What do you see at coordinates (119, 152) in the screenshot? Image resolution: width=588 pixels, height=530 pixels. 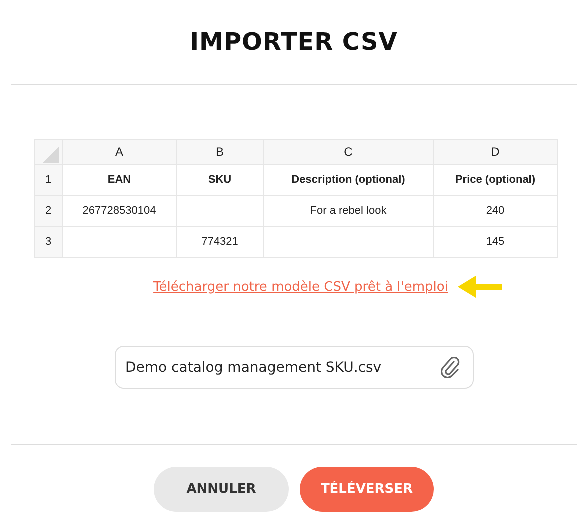 I see `column-letter: A` at bounding box center [119, 152].